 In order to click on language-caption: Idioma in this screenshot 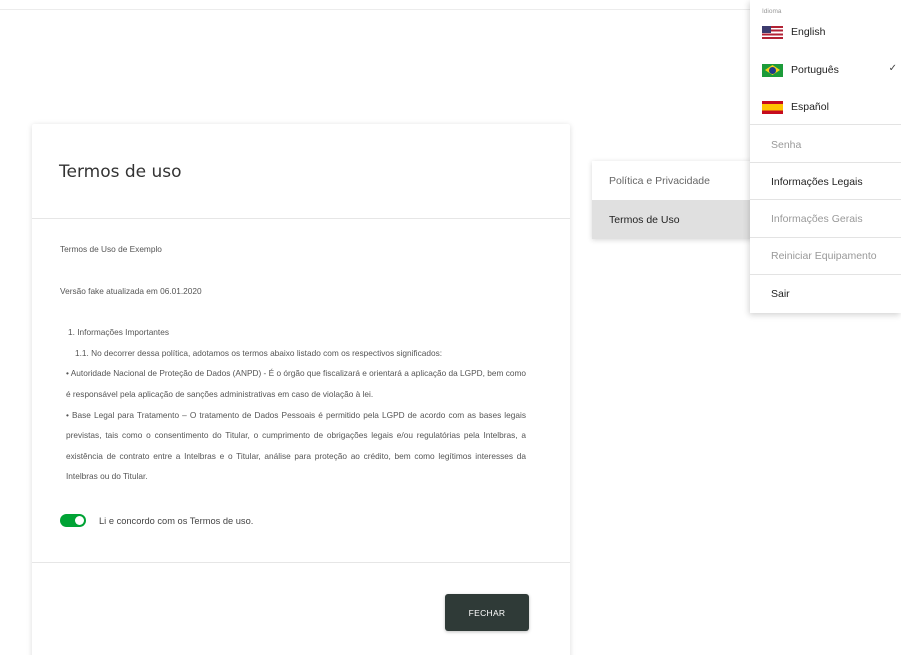, I will do `click(772, 11)`.